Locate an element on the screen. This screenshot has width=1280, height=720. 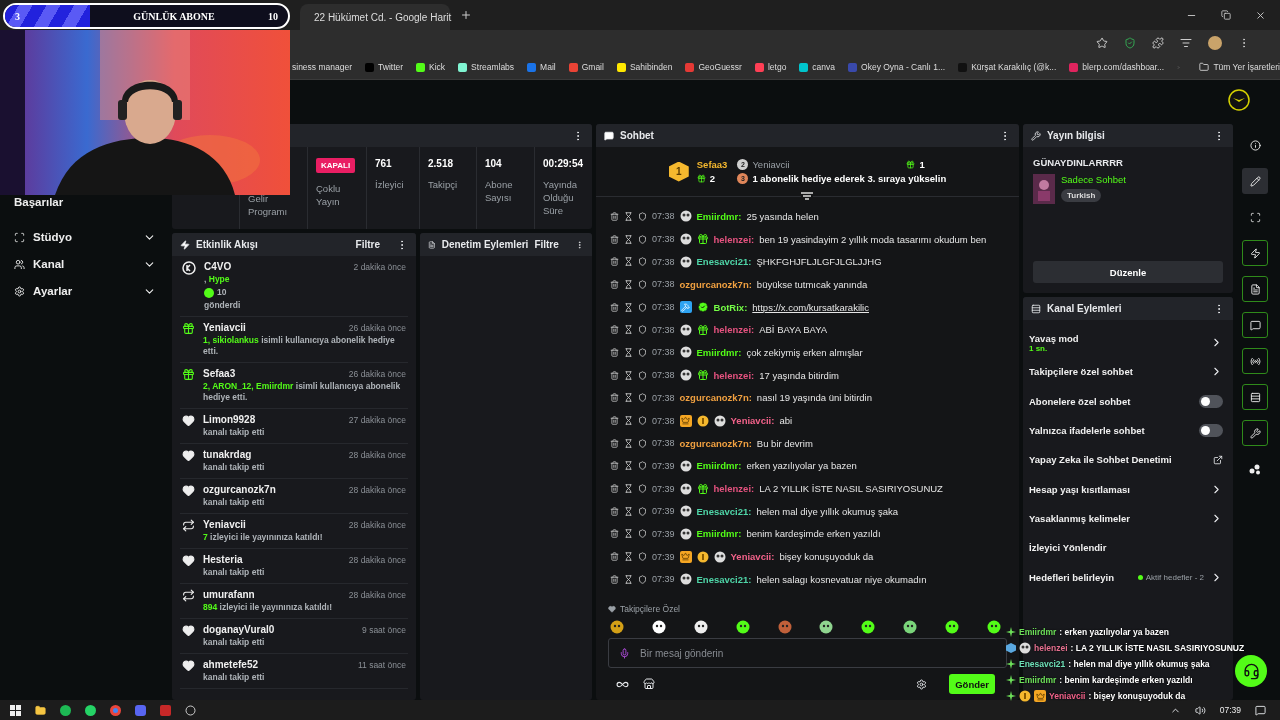
sidebar-item: Ayarlar is located at coordinates (84, 291).